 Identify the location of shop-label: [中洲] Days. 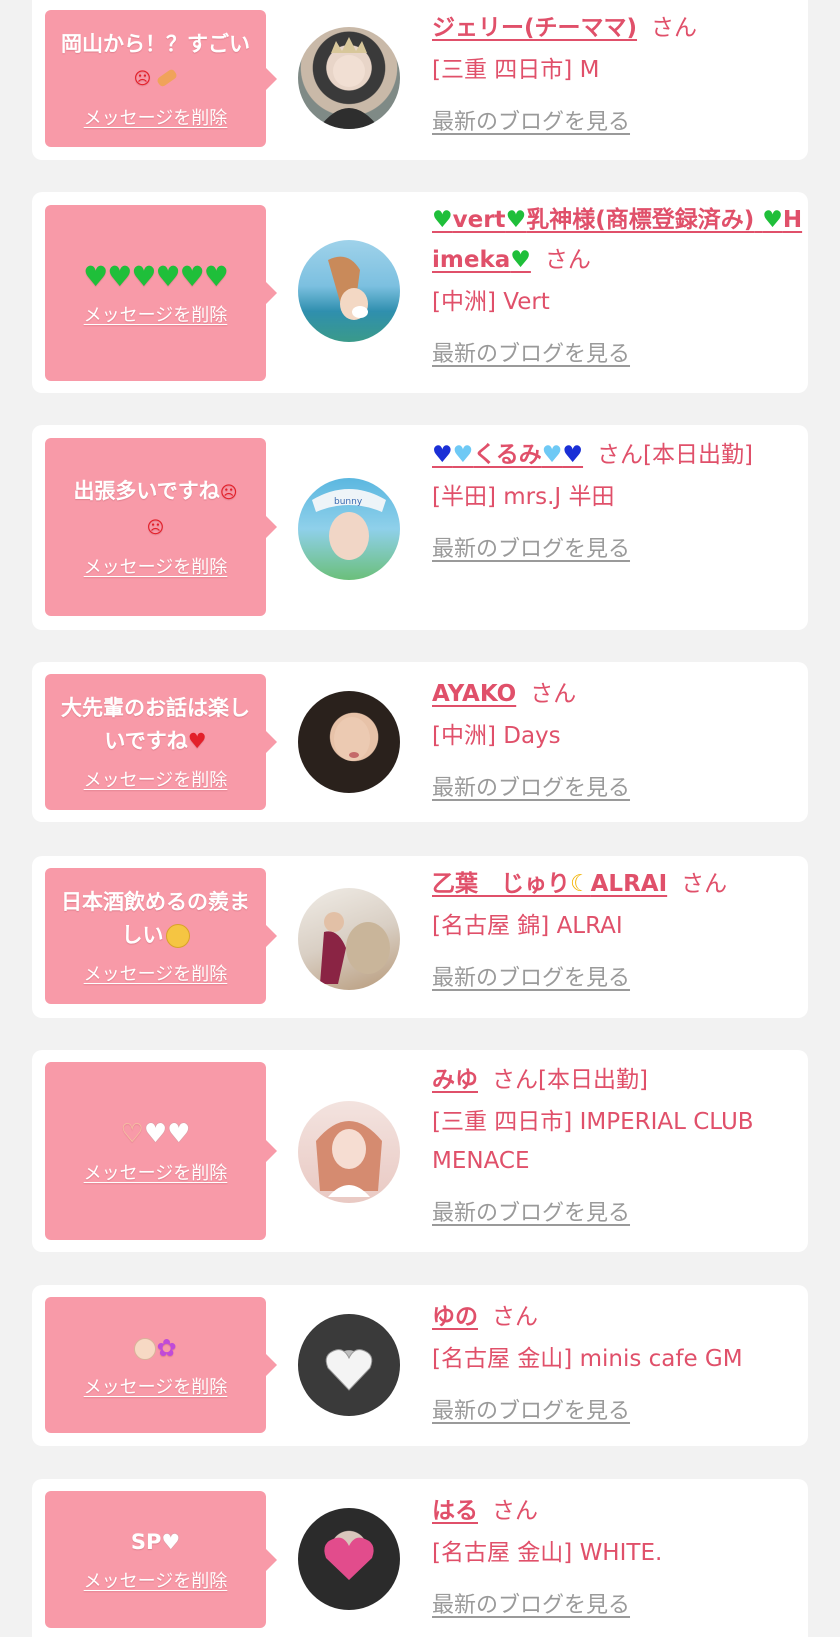
(496, 736).